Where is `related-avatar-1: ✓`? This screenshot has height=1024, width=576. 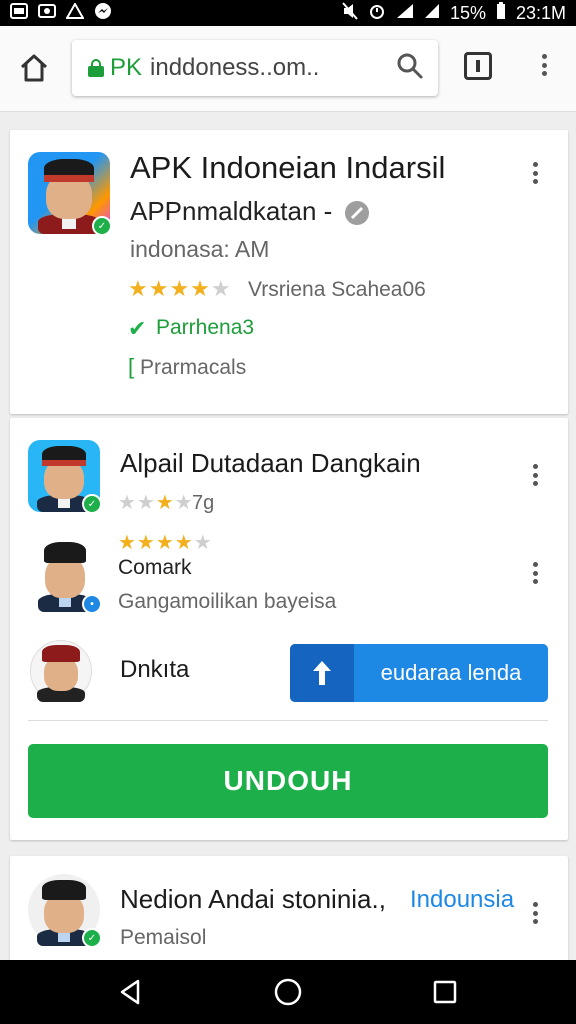 related-avatar-1: ✓ is located at coordinates (65, 477).